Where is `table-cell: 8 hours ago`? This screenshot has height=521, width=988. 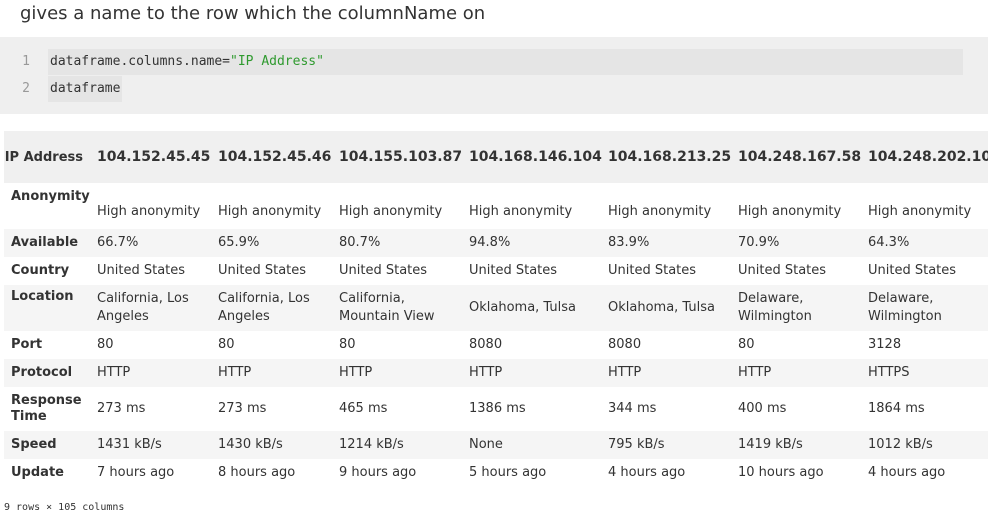
table-cell: 8 hours ago is located at coordinates (257, 472).